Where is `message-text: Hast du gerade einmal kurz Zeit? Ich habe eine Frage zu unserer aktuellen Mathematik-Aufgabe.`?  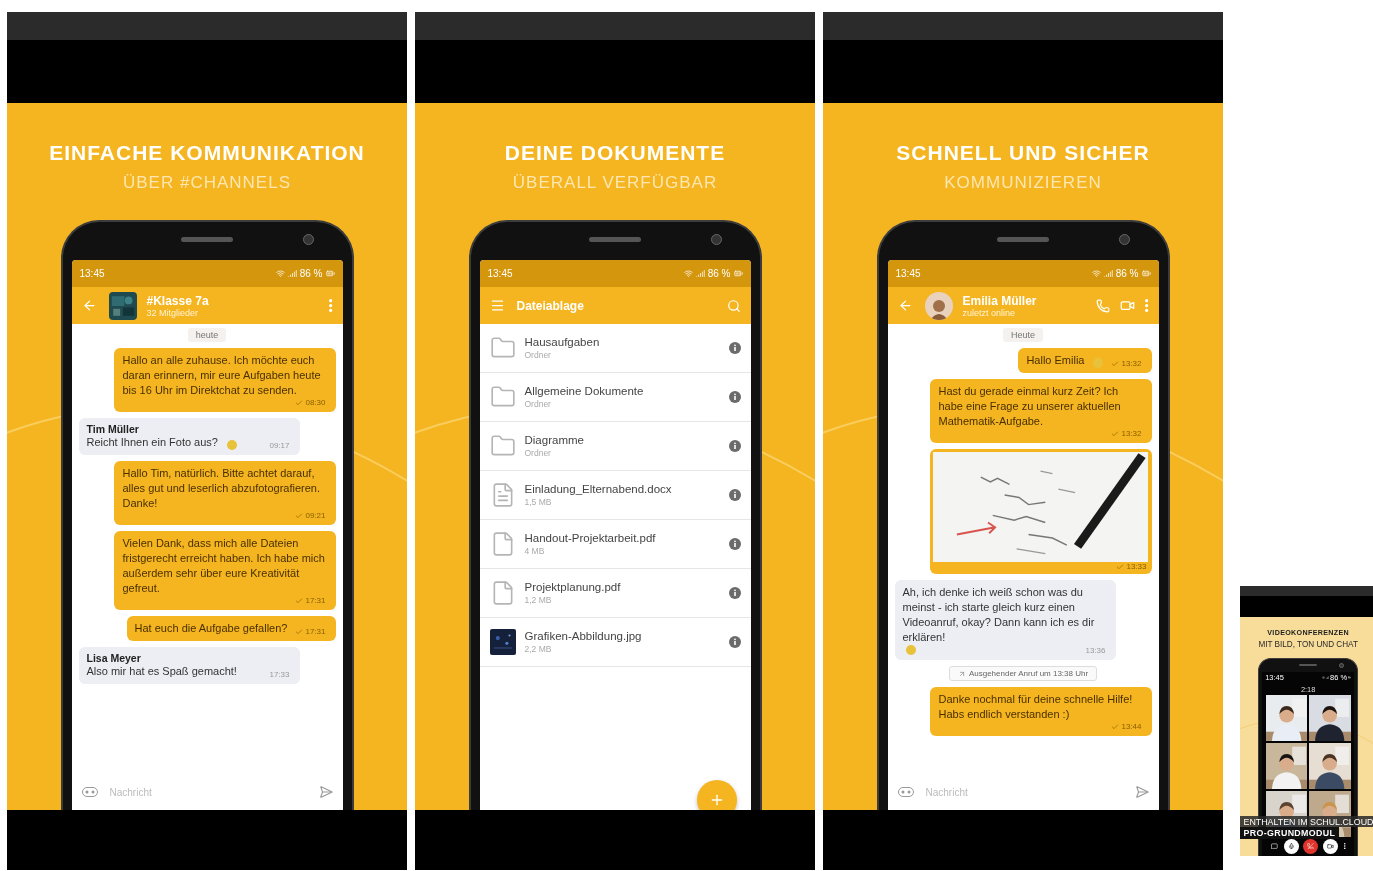
message-text: Hast du gerade einmal kurz Zeit? Ich habe eine Frage zu unserer aktuellen Mathematik-Aufgabe. is located at coordinates (1030, 406).